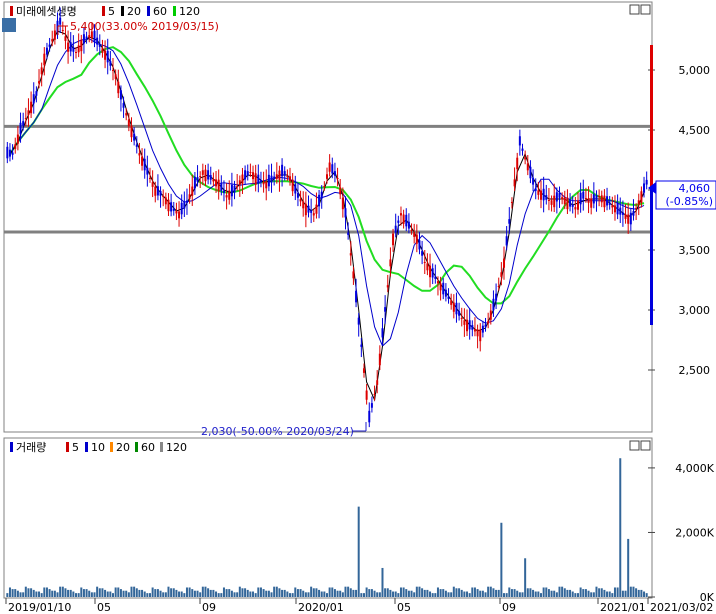  What do you see at coordinates (111, 11) in the screenshot?
I see `legend-item-5: 5` at bounding box center [111, 11].